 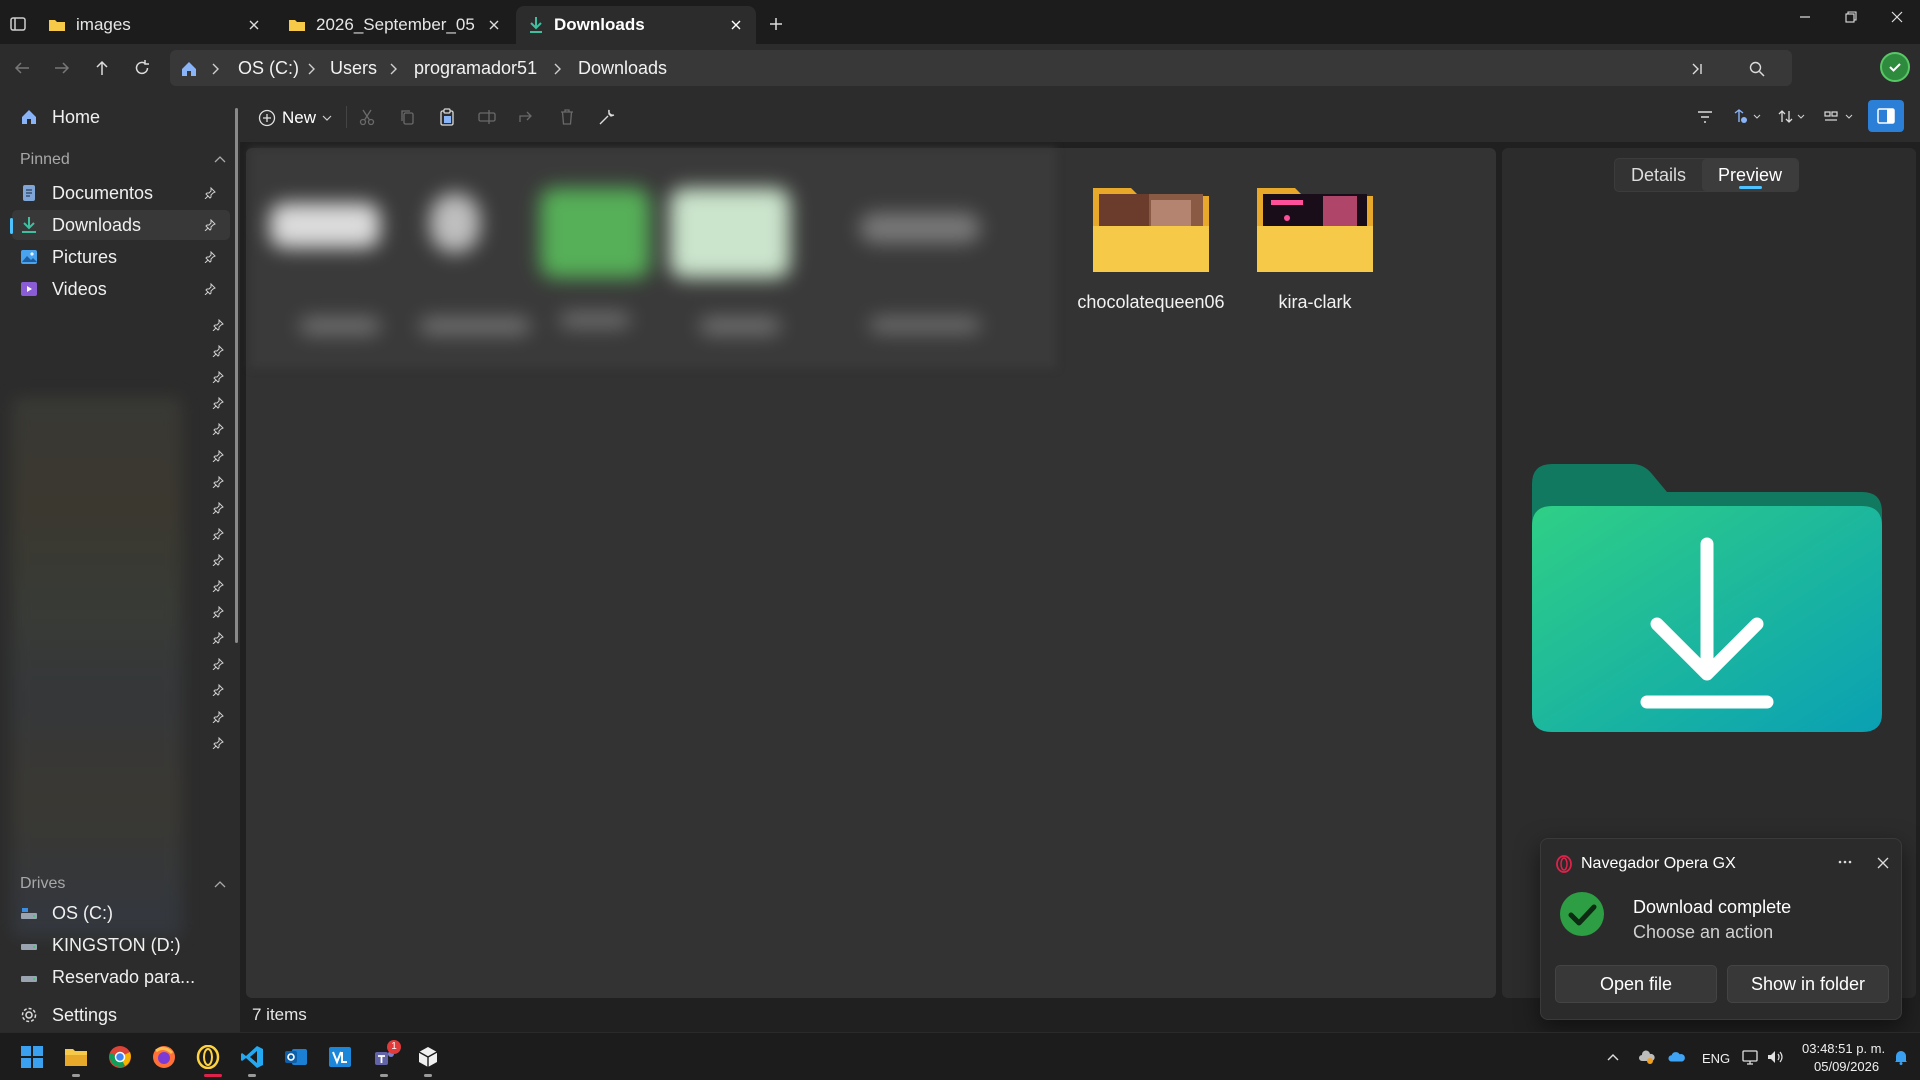 What do you see at coordinates (1151, 263) in the screenshot?
I see `folder-item: chocolatequeen06` at bounding box center [1151, 263].